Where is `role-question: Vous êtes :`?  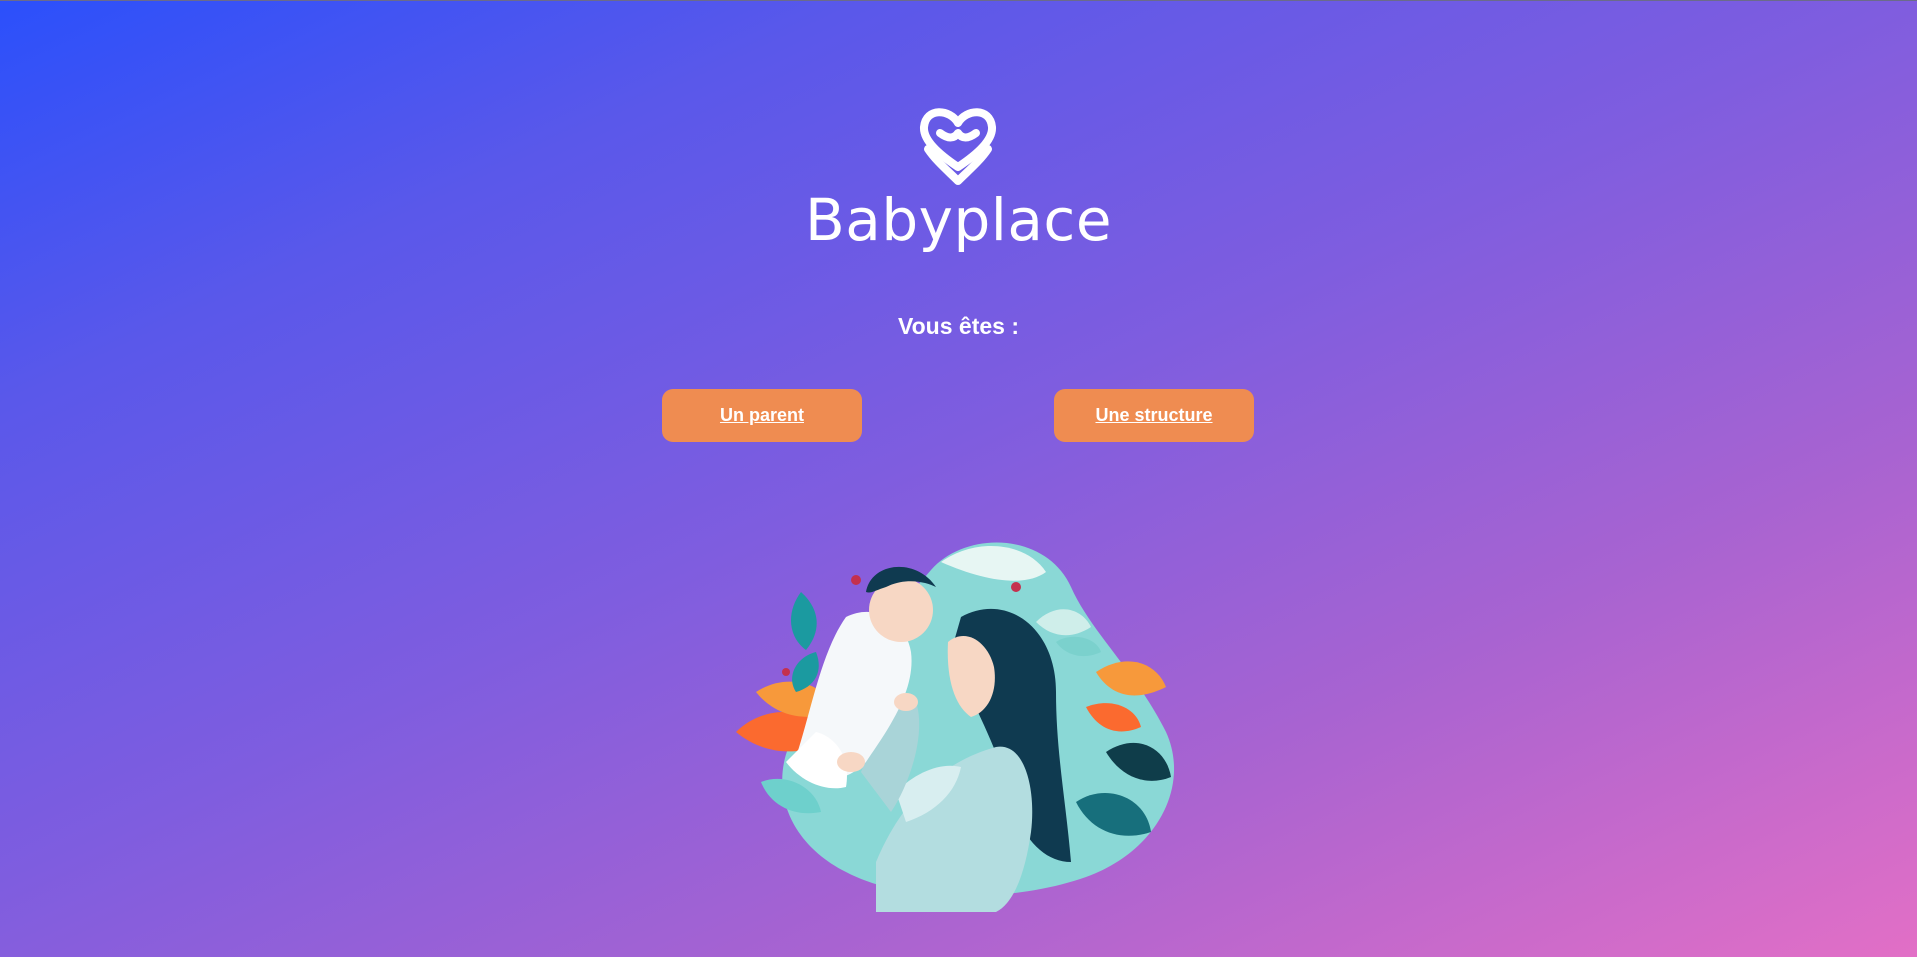
role-question: Vous êtes : is located at coordinates (958, 326).